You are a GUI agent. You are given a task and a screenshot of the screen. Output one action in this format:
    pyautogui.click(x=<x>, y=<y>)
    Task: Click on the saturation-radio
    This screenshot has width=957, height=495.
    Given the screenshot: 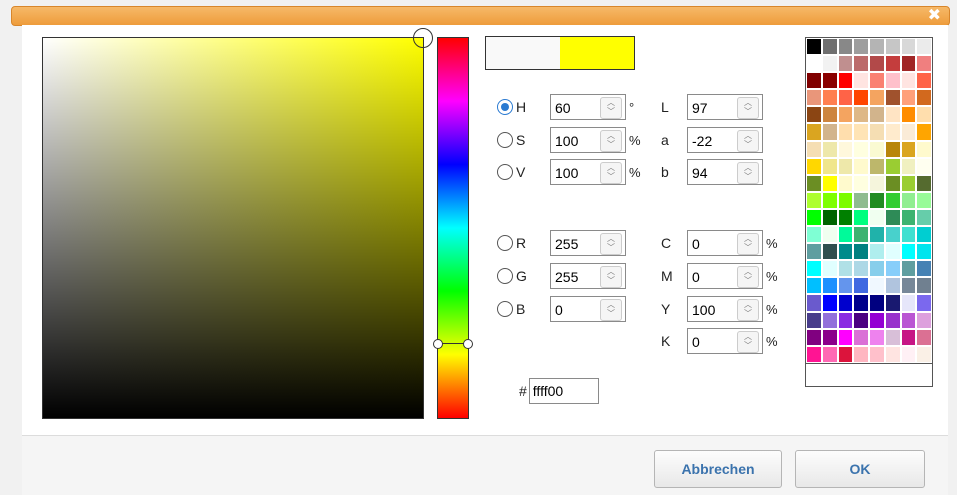 What is the action you would take?
    pyautogui.click(x=505, y=140)
    